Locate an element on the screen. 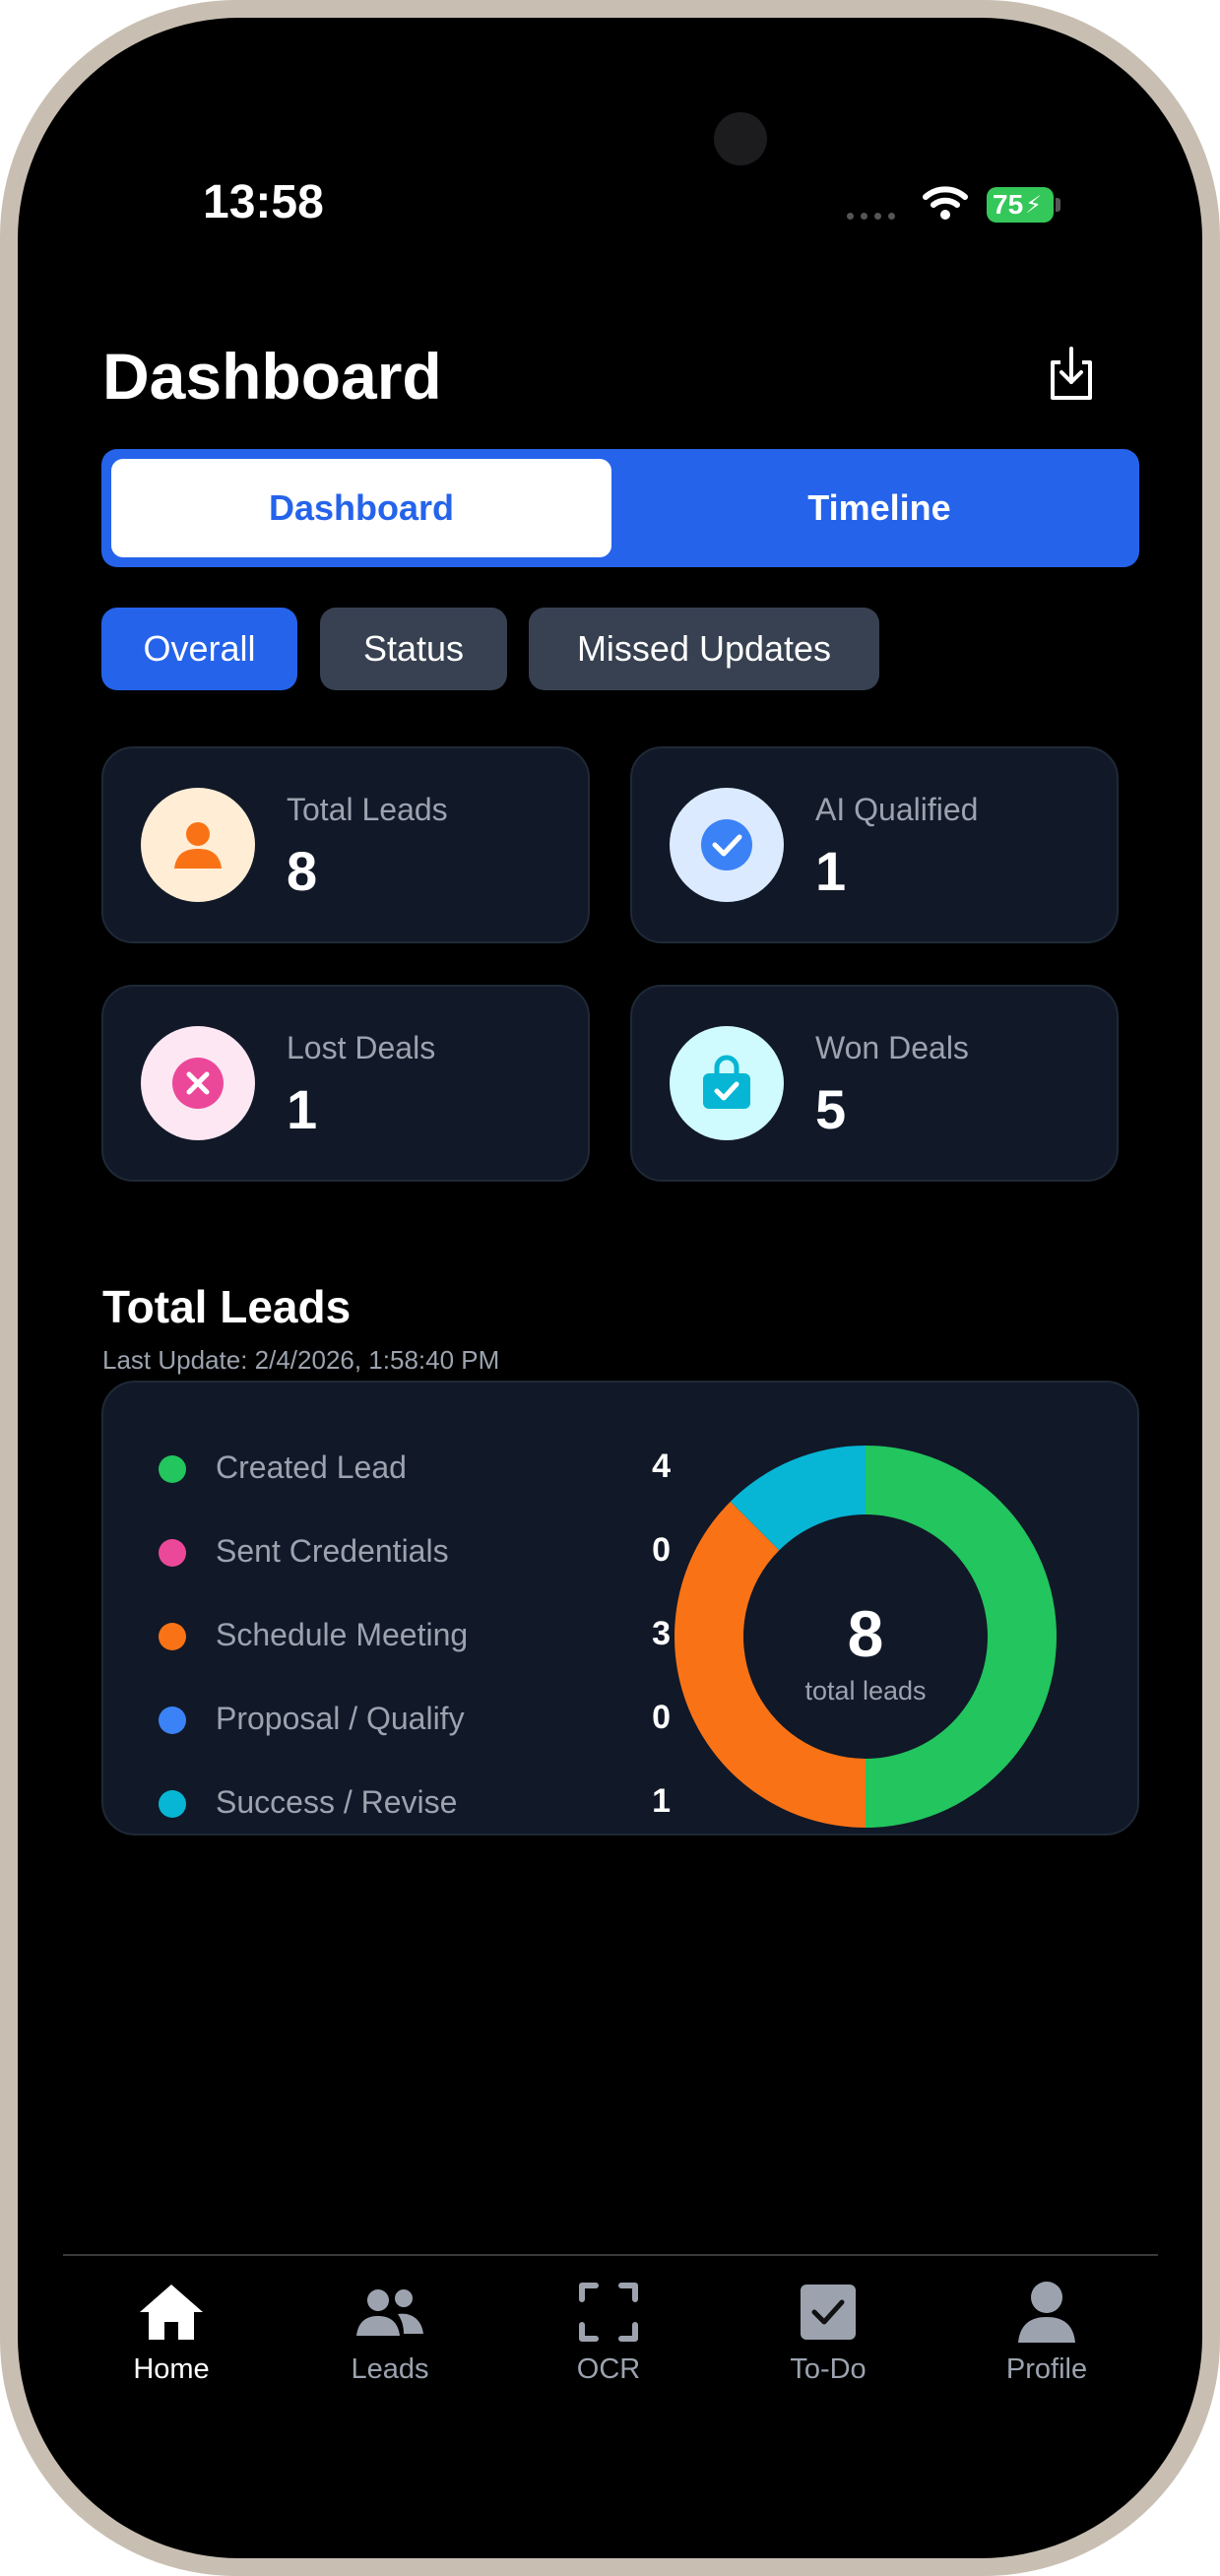 The image size is (1220, 2576). nav-label: Leads is located at coordinates (390, 2369).